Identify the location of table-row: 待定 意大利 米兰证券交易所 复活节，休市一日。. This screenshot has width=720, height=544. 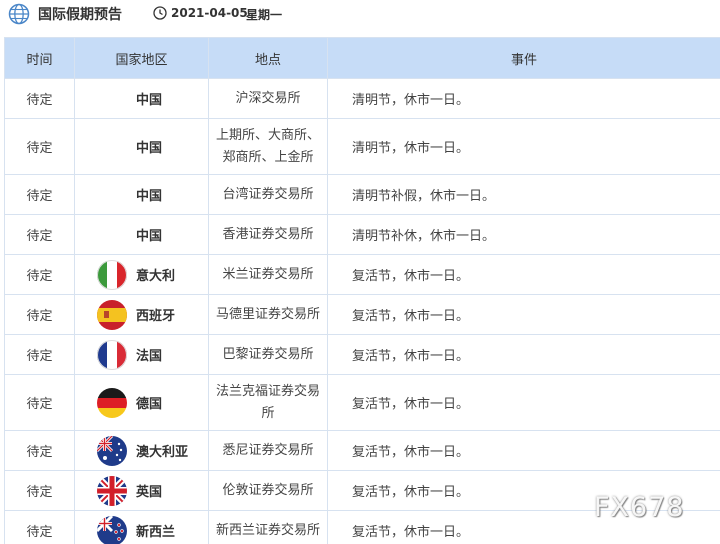
(362, 274).